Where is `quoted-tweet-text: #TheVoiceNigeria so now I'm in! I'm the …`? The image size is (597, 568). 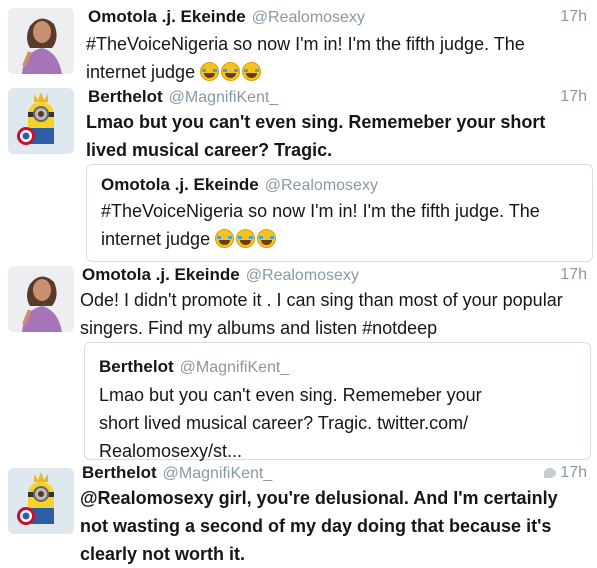
quoted-tweet-text: #TheVoiceNigeria so now I'm in! I'm the … is located at coordinates (320, 225).